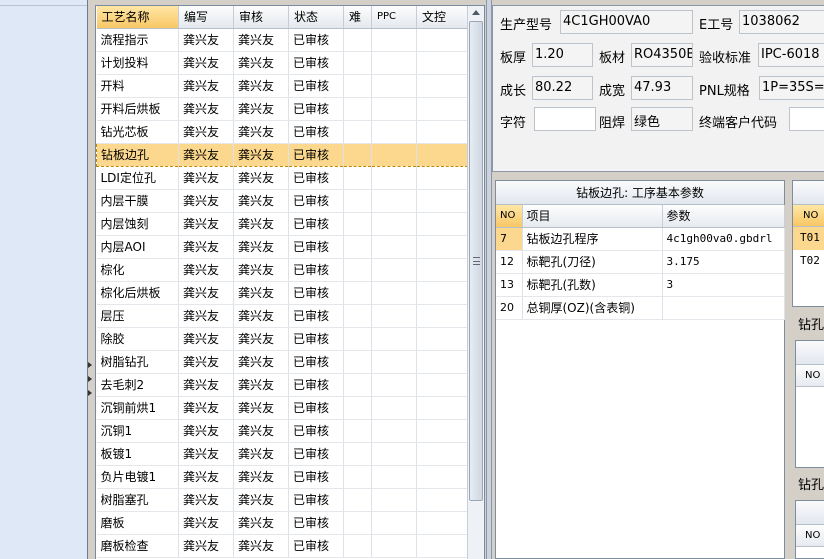 This screenshot has height=559, width=824. I want to click on process-name-cell: 计划投料, so click(137, 63).